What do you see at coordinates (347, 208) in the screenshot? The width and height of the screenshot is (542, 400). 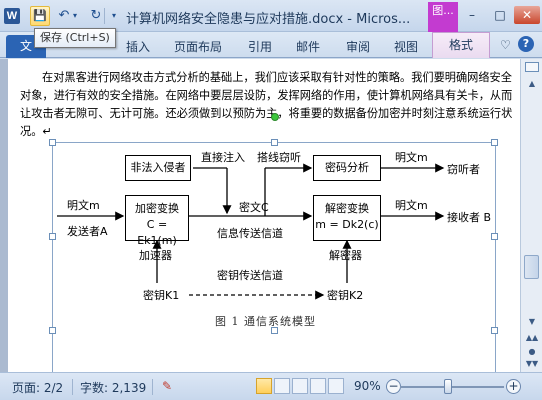 I see `decryption-title: 解密变换` at bounding box center [347, 208].